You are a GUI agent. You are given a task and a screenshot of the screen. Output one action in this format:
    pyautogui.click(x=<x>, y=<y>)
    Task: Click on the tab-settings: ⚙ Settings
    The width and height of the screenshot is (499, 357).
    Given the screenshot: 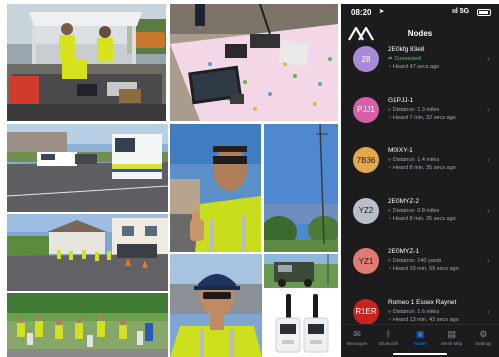 What is the action you would take?
    pyautogui.click(x=483, y=337)
    